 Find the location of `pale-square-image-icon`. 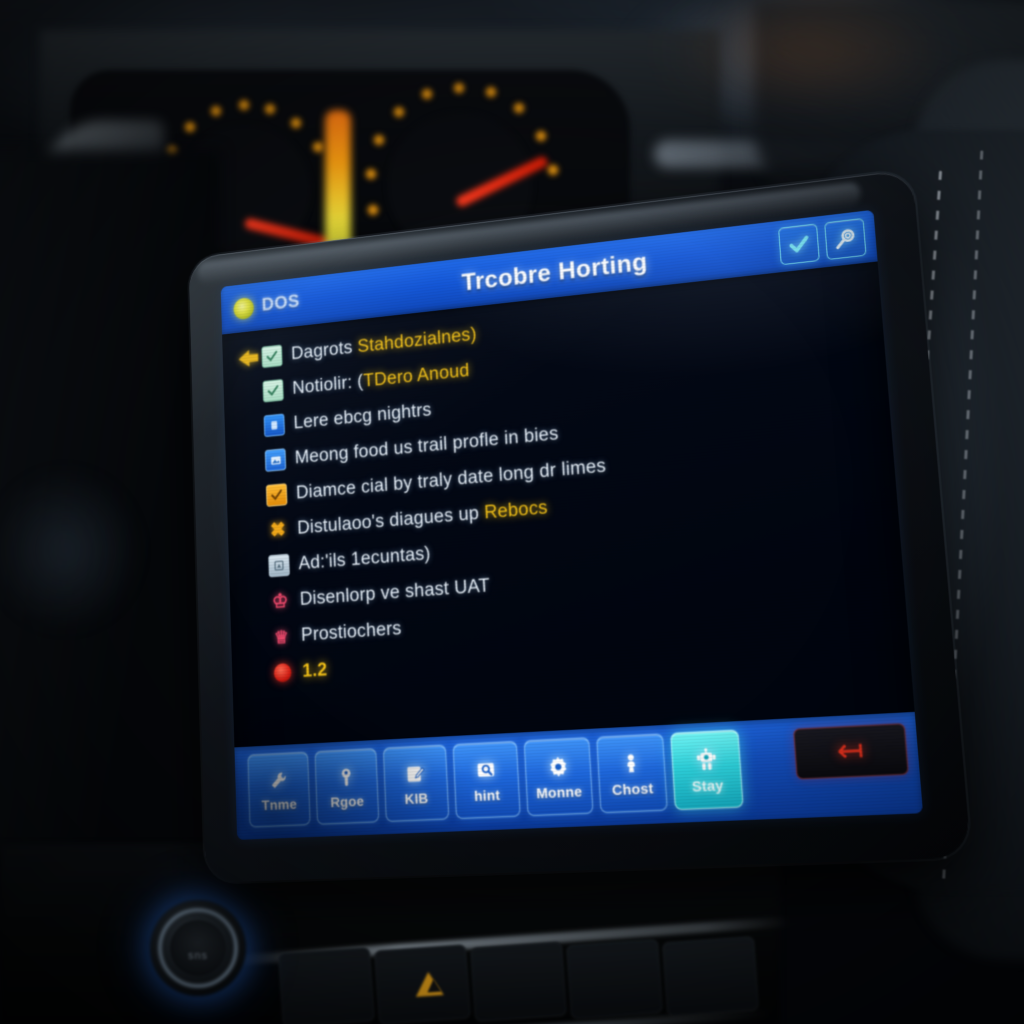

pale-square-image-icon is located at coordinates (279, 565).